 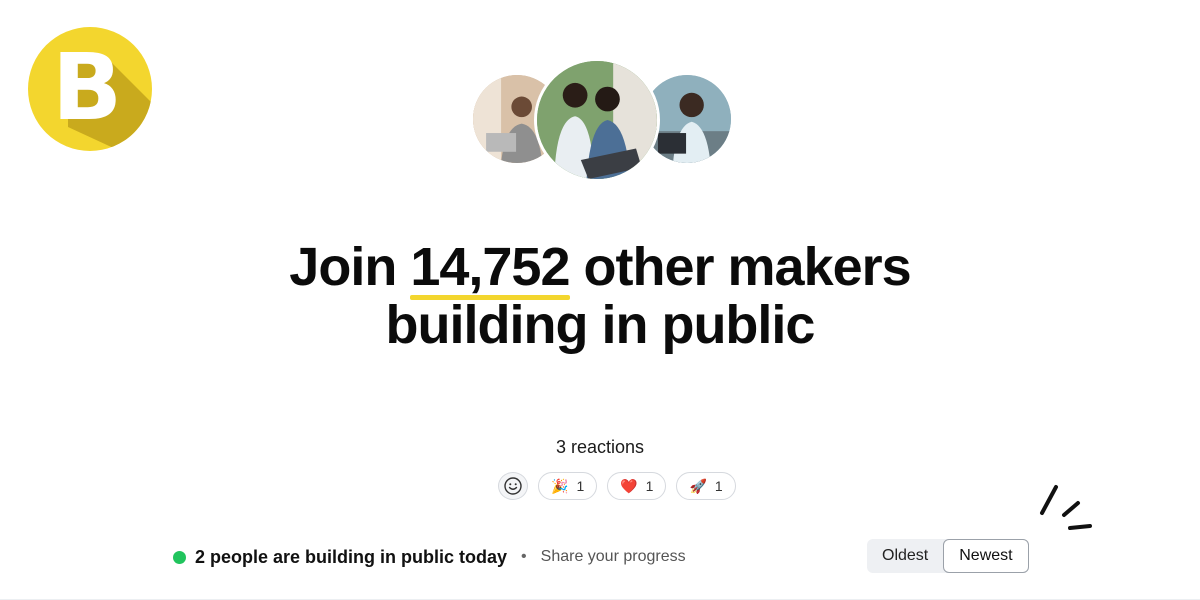 I want to click on headline-line-2: building in public, so click(x=600, y=325).